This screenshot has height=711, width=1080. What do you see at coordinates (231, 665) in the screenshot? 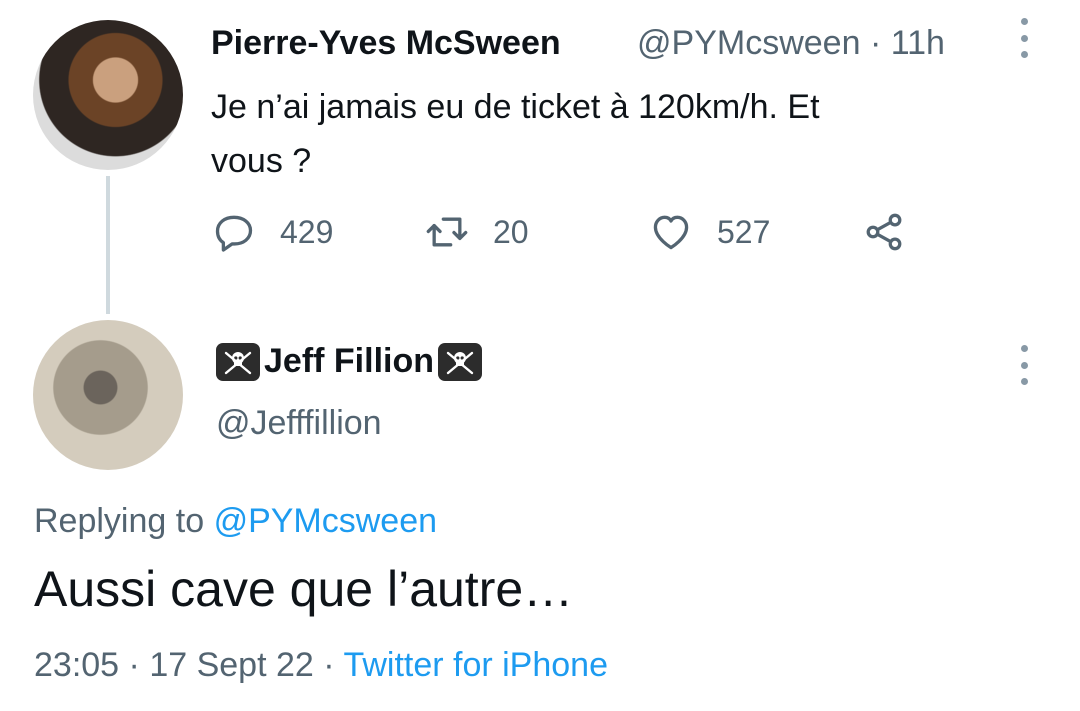
I see `tweet2-date: 17 Sept 22` at bounding box center [231, 665].